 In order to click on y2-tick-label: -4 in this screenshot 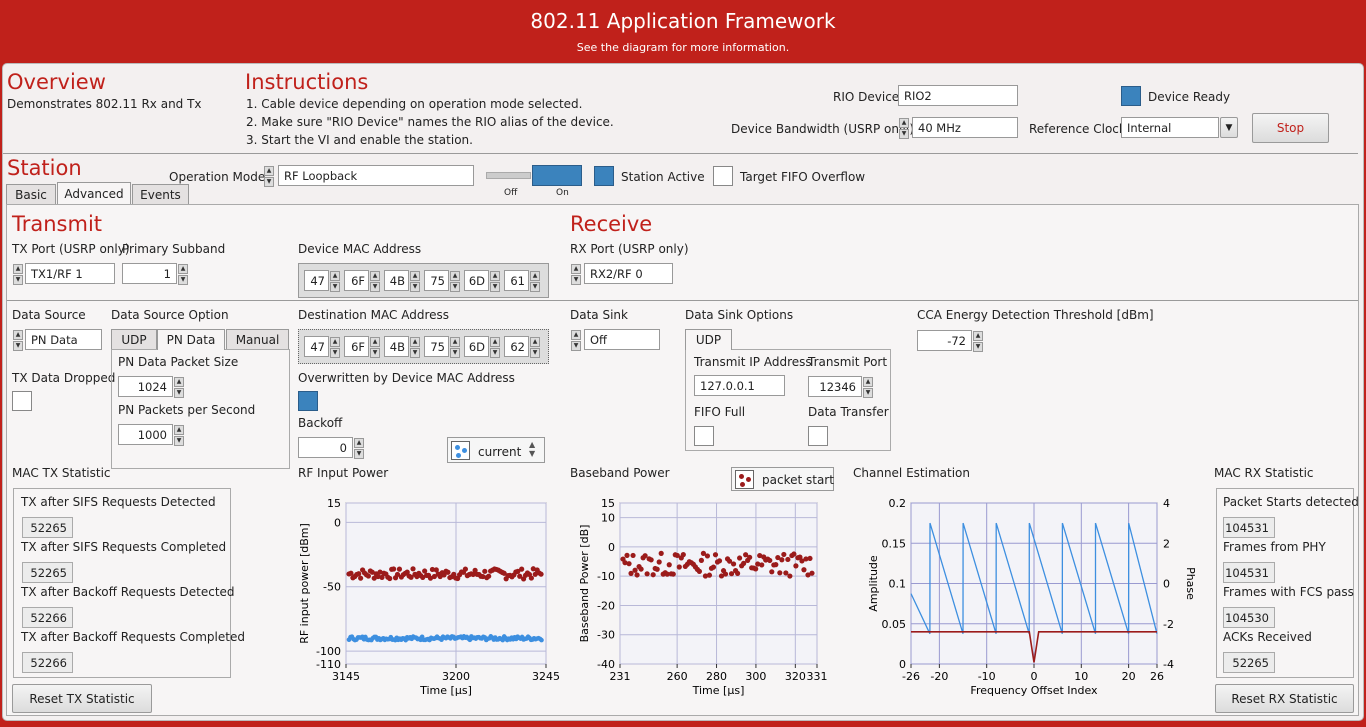, I will do `click(1168, 664)`.